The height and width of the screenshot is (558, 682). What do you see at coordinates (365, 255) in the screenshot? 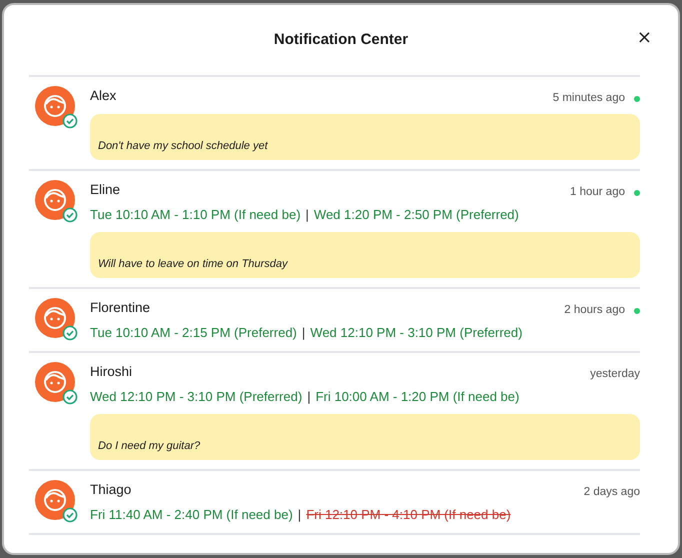
I see `note-message: Will have to leave on time on Thursday` at bounding box center [365, 255].